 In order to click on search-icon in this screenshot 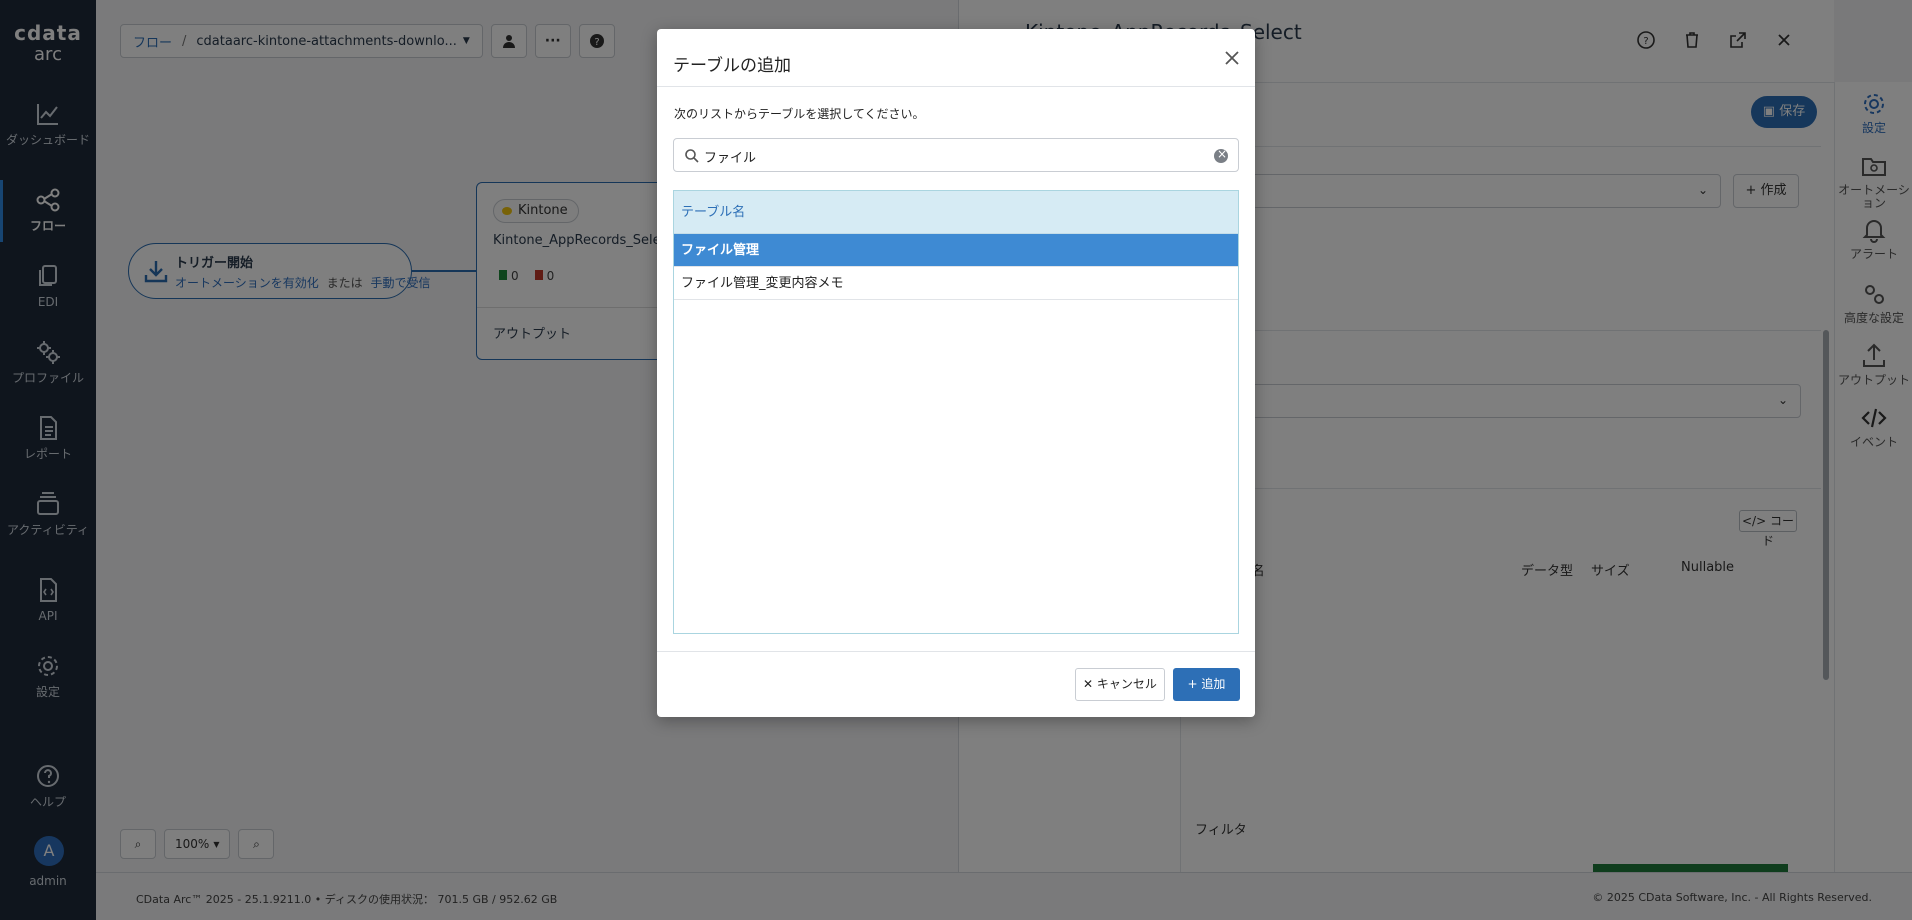, I will do `click(692, 156)`.